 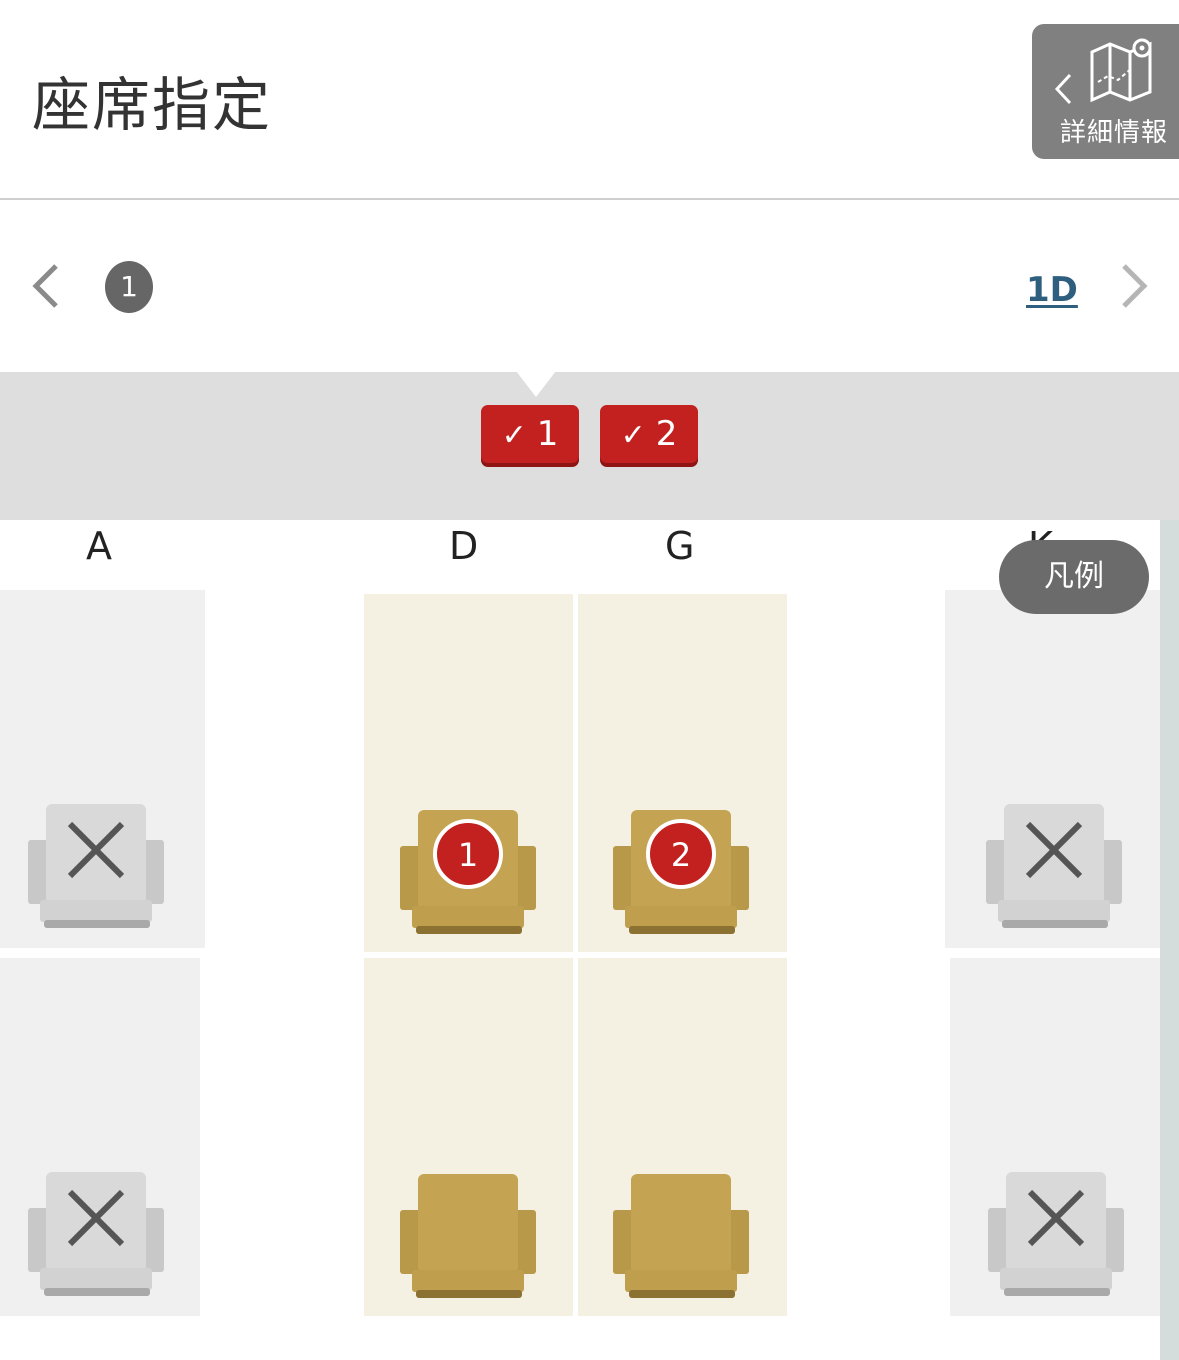 I want to click on column-label-d: D, so click(x=464, y=546).